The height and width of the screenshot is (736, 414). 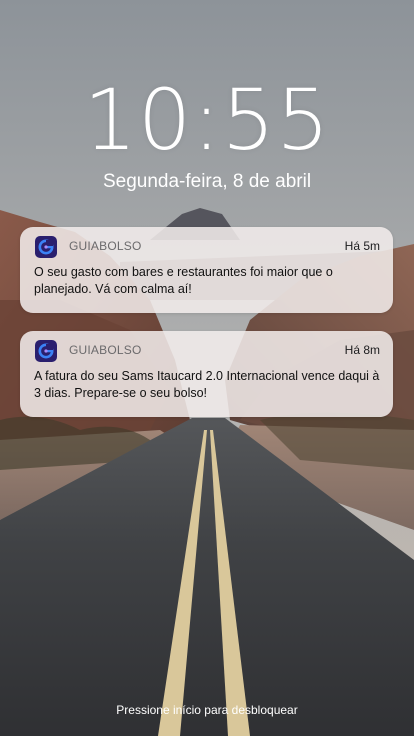 What do you see at coordinates (207, 120) in the screenshot?
I see `lockscreen-clock: 10:55` at bounding box center [207, 120].